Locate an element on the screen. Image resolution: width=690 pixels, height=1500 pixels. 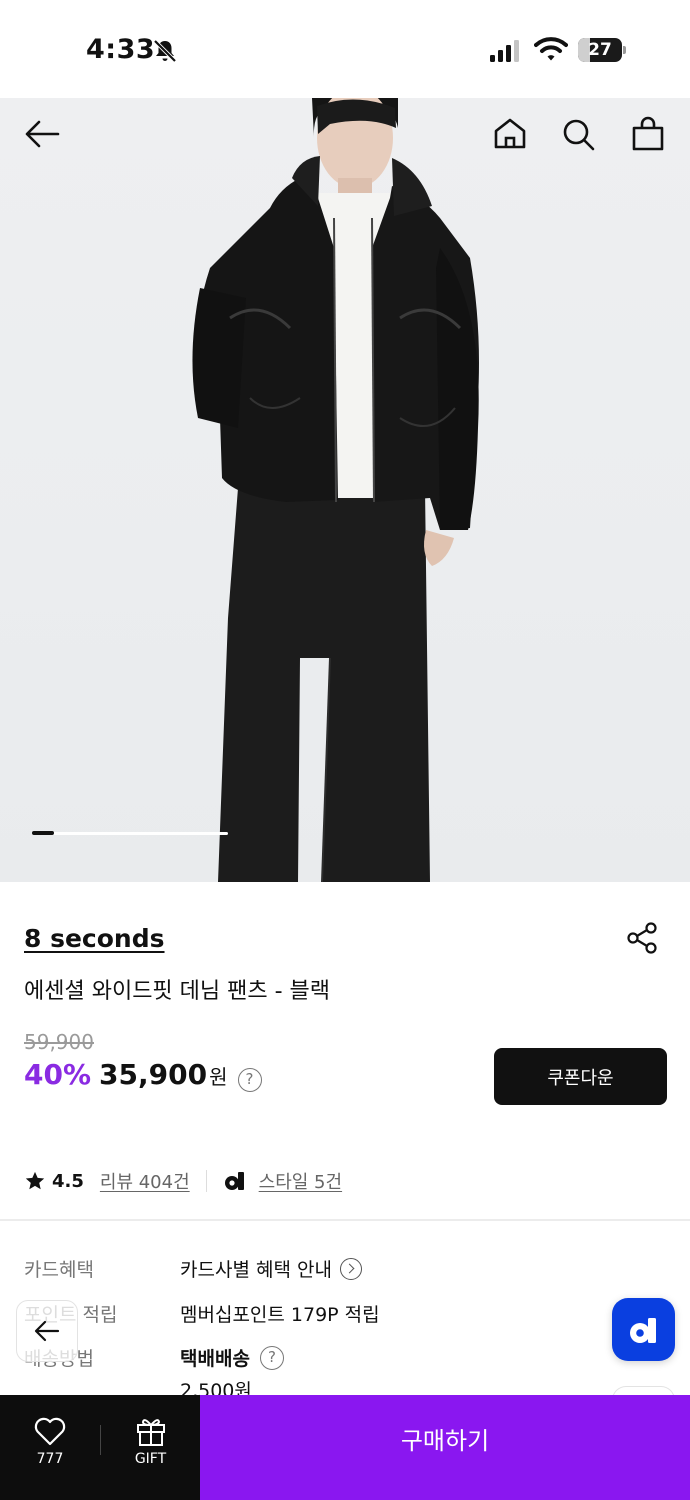
status-time: 4:33 is located at coordinates (121, 49).